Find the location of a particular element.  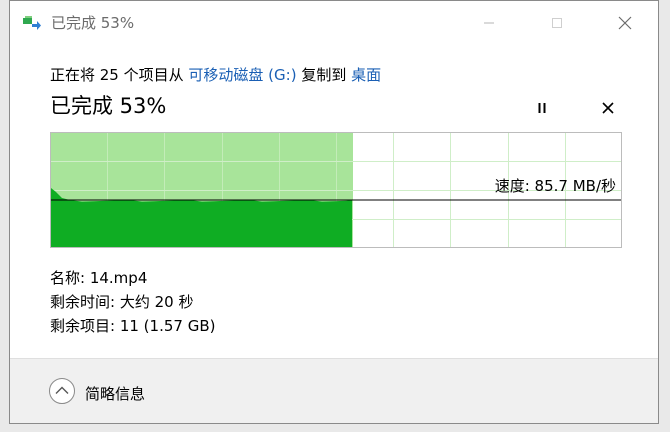

title-bar: 已完成 53% is located at coordinates (334, 23).